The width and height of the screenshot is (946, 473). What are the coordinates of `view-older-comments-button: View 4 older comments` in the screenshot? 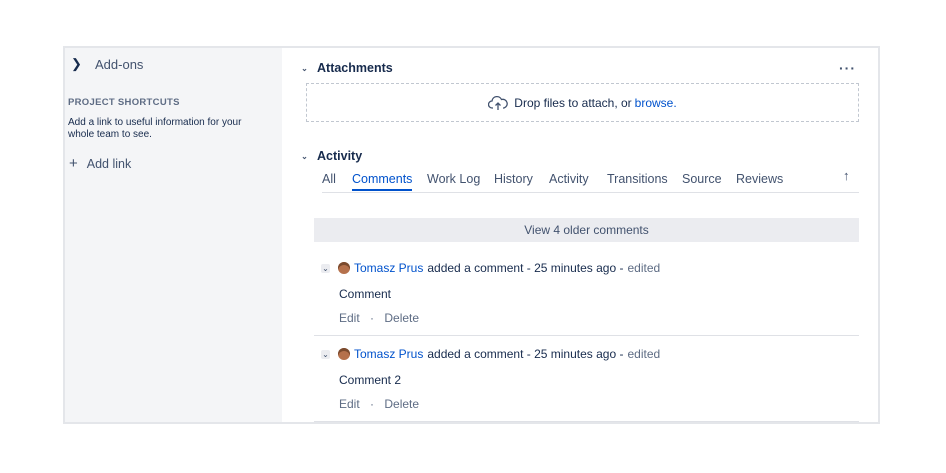 It's located at (586, 230).